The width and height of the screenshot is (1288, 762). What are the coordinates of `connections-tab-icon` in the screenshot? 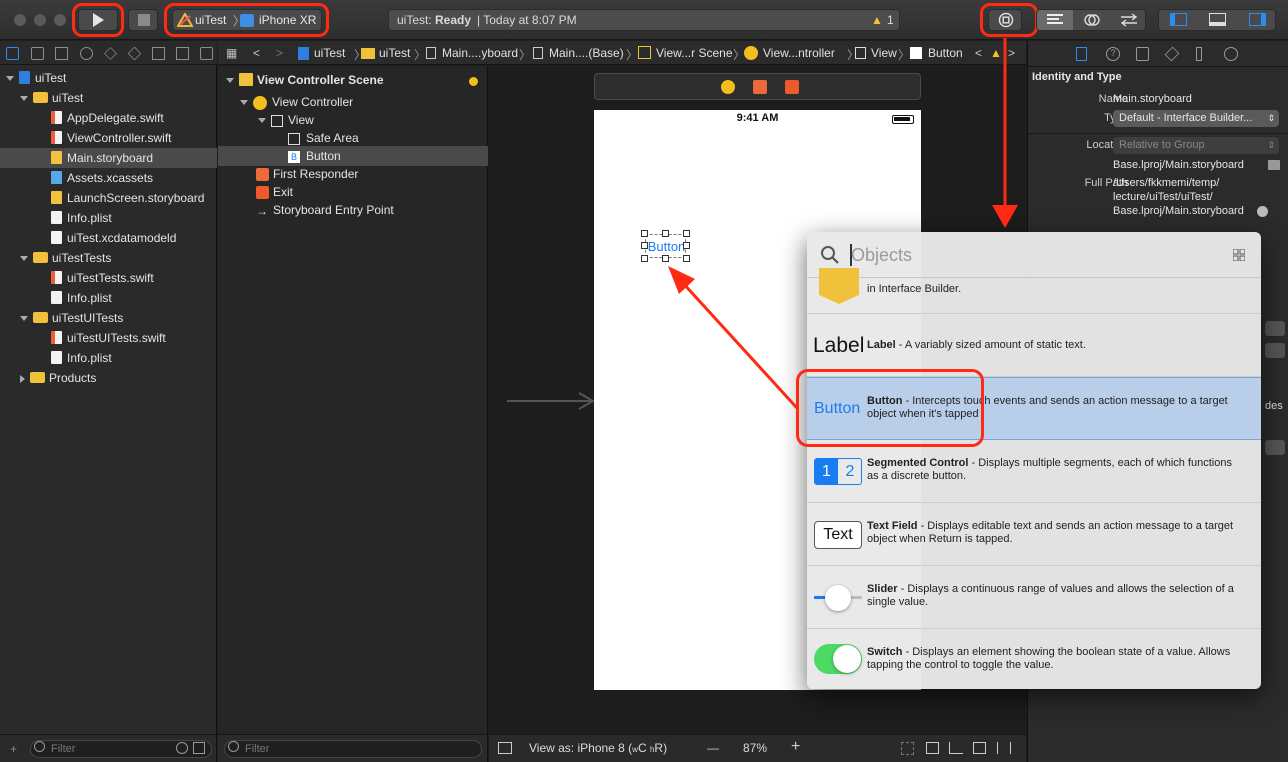 It's located at (1231, 54).